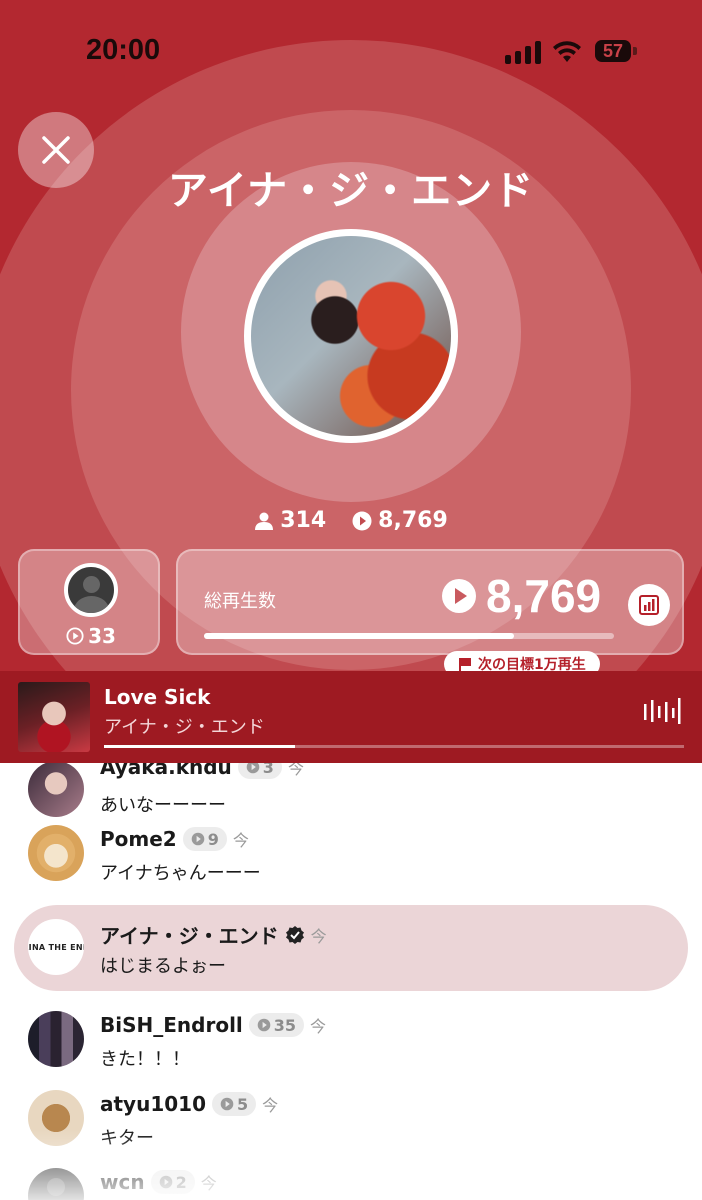  Describe the element at coordinates (413, 520) in the screenshot. I see `plays-count: 8,769` at that location.